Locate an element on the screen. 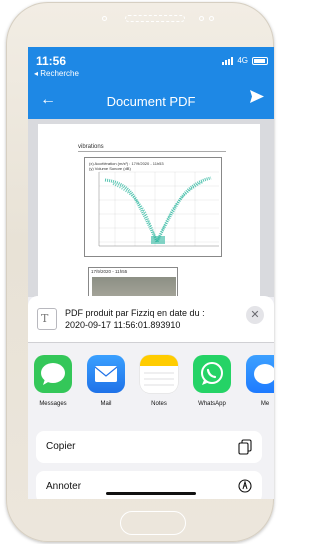  photo-caption: 17/9/2020 - 11h55 is located at coordinates (109, 271).